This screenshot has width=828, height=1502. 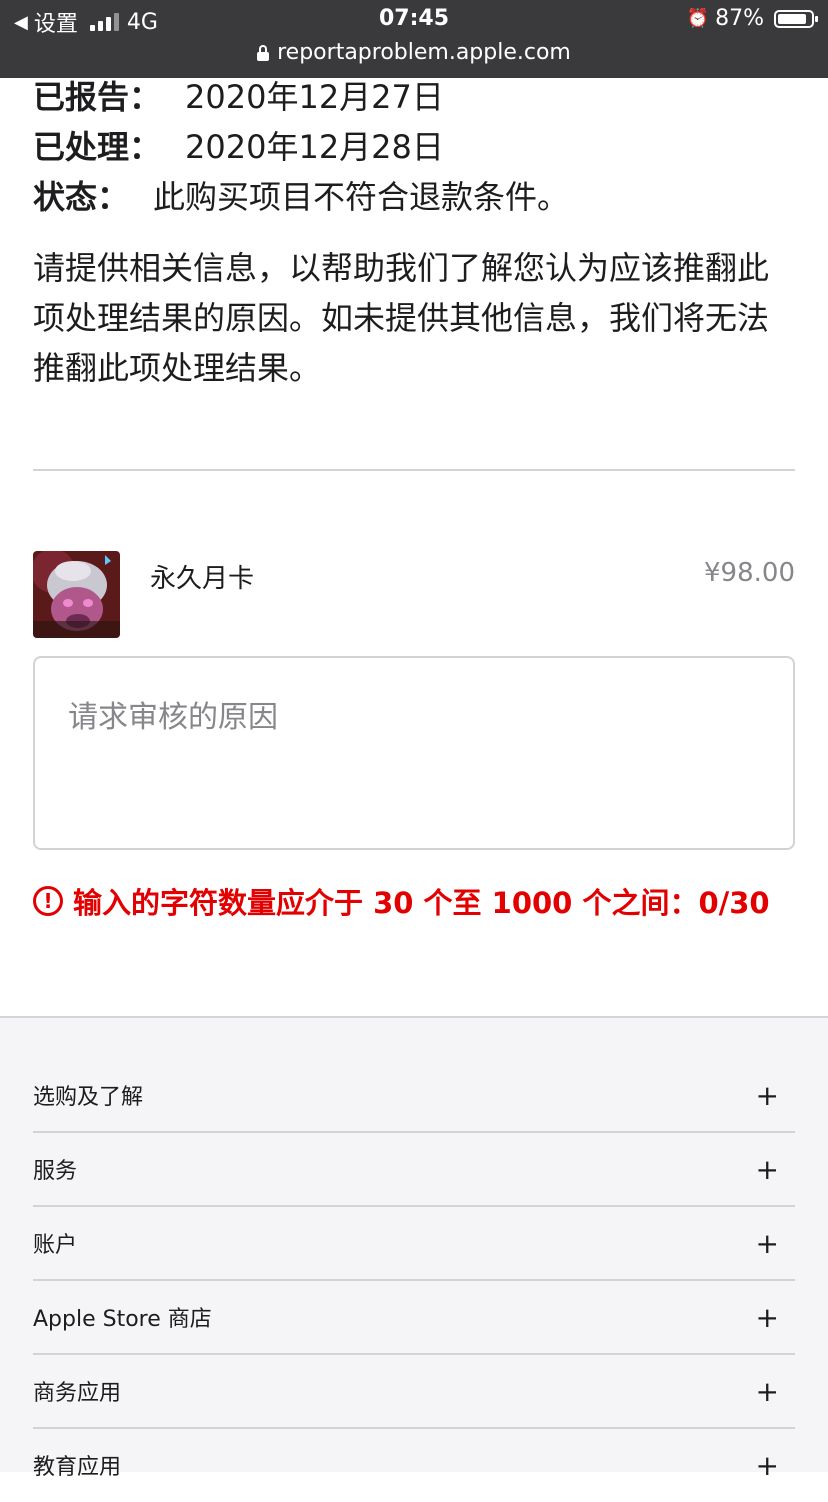 I want to click on footer-item-label: 选购及了解, so click(x=88, y=1097).